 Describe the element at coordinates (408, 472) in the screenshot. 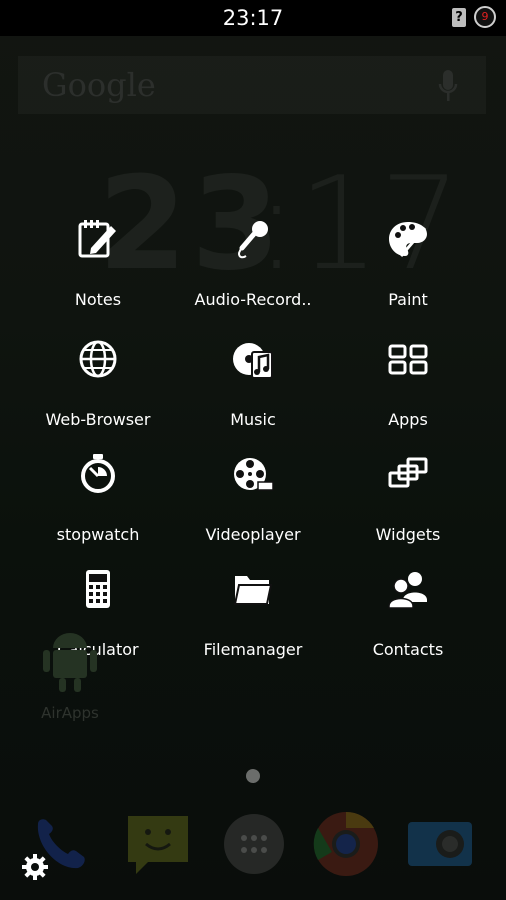

I see `widgets-icon` at that location.